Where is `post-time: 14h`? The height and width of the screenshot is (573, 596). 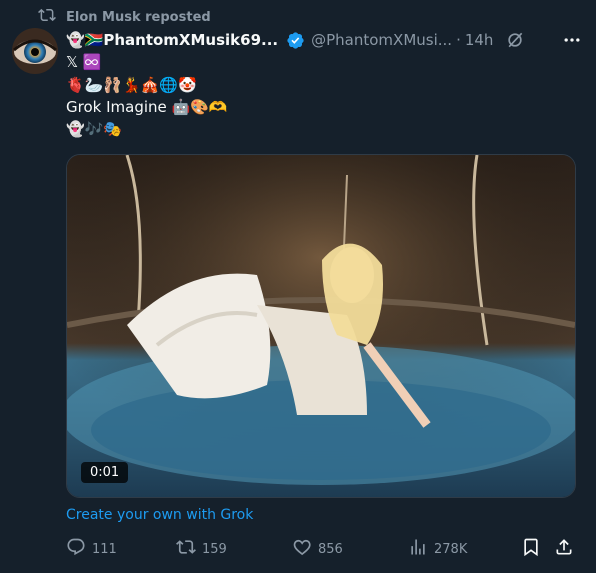 post-time: 14h is located at coordinates (479, 40).